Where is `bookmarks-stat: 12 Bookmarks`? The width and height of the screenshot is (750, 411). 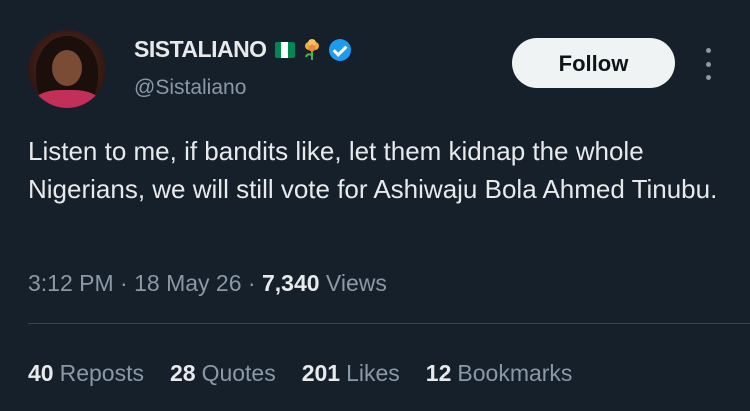
bookmarks-stat: 12 Bookmarks is located at coordinates (499, 373).